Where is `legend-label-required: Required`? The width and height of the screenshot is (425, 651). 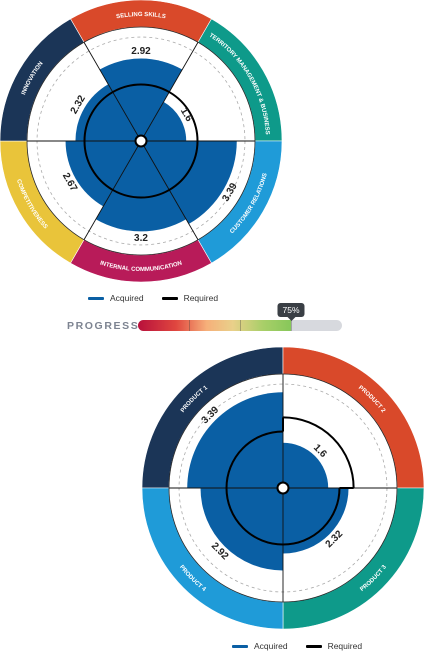
legend-label-required: Required is located at coordinates (201, 298).